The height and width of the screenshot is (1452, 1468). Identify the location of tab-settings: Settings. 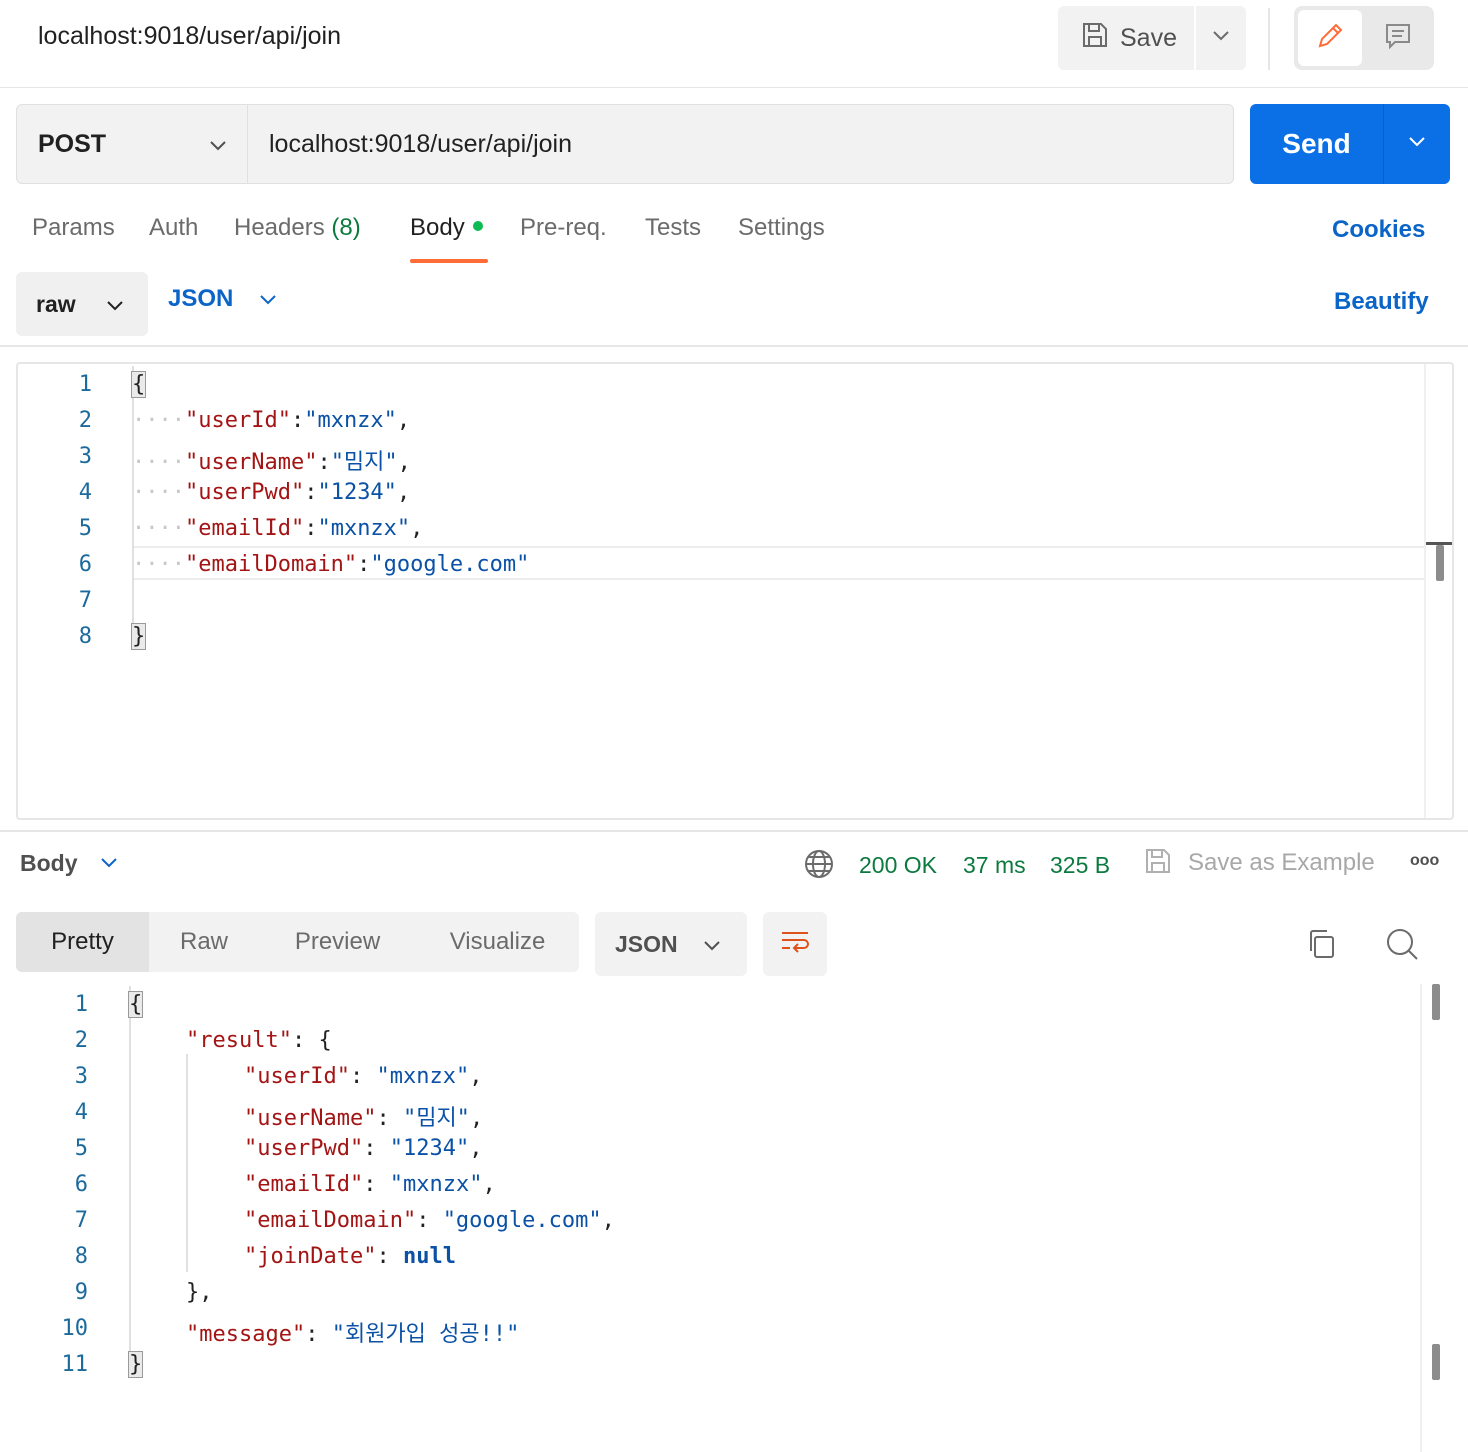
(781, 228).